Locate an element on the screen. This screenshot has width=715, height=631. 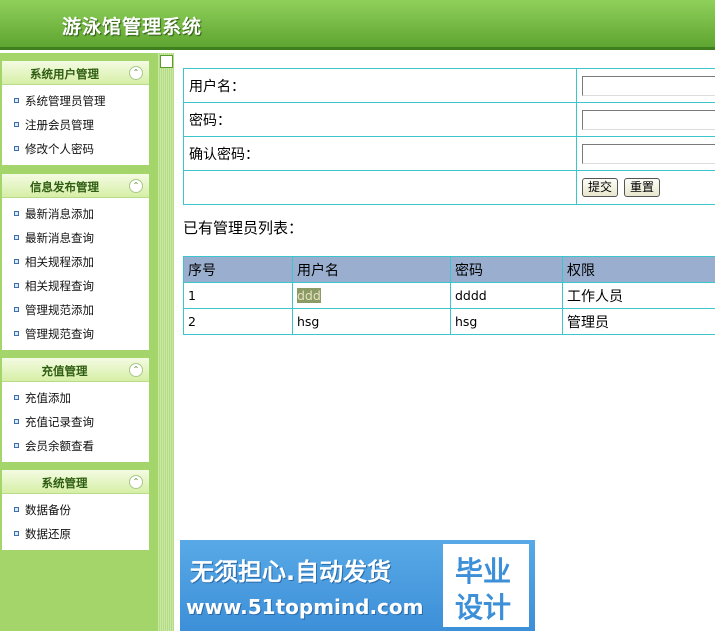
watermark-banner: 无须担心.自动发货 www.51topmind.com 毕业 设计 is located at coordinates (357, 585).